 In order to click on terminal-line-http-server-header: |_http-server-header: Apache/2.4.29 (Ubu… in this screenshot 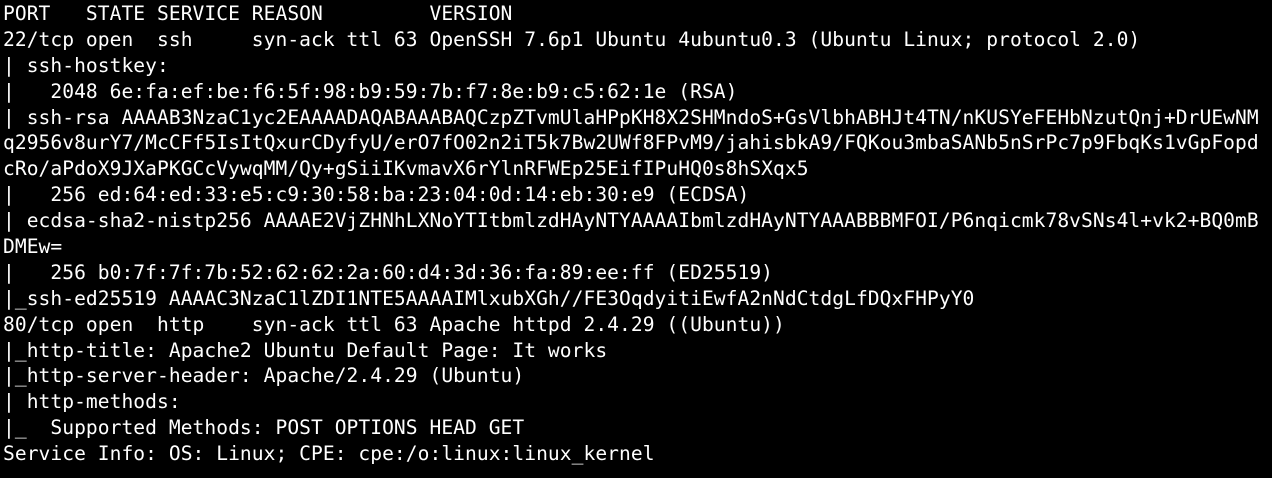, I will do `click(264, 376)`.